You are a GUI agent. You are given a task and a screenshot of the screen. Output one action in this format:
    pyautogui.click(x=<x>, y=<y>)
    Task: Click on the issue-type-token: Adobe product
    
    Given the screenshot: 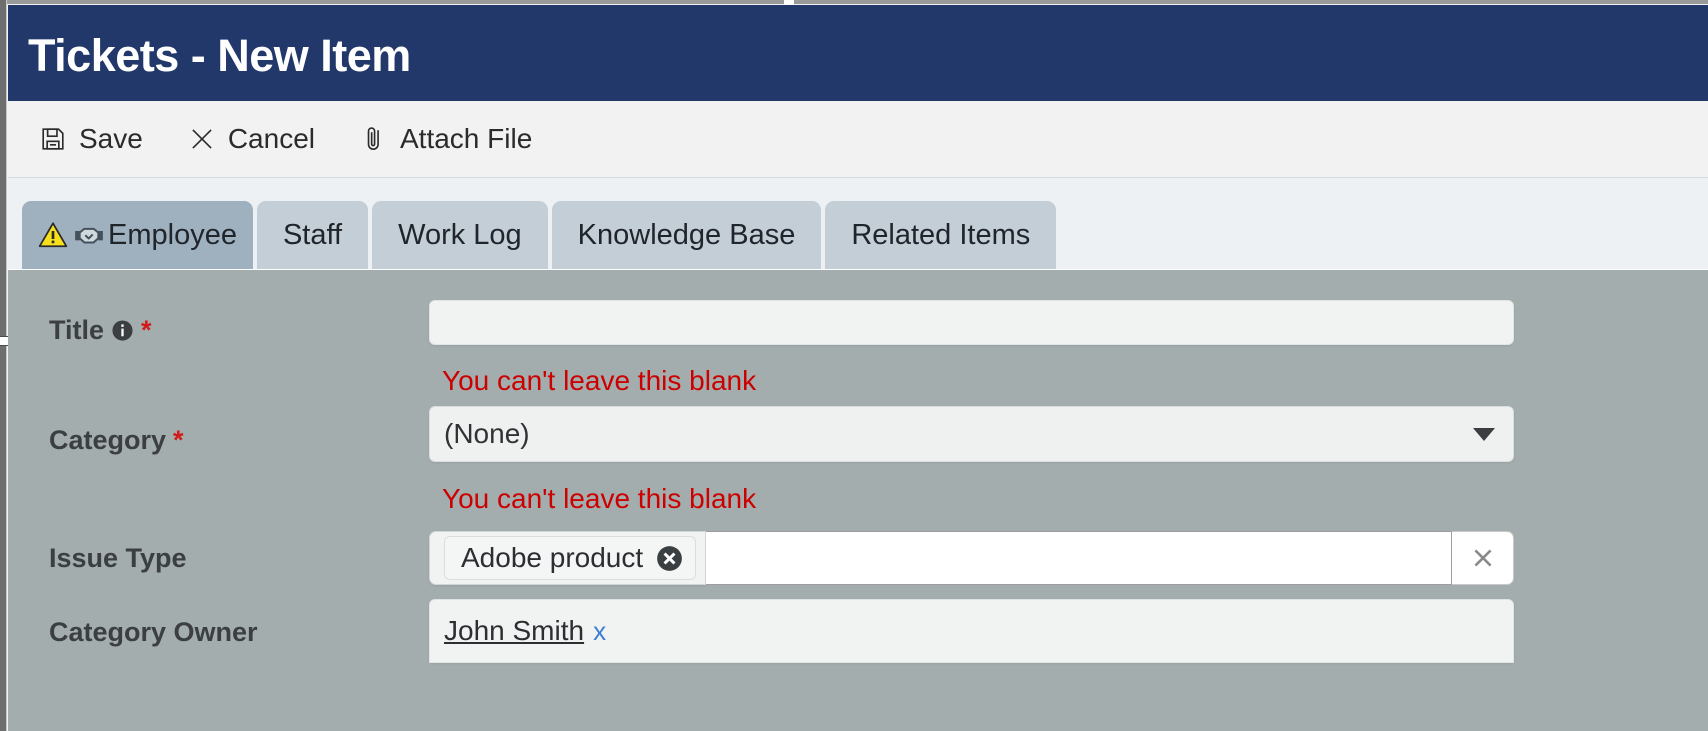 What is the action you would take?
    pyautogui.click(x=570, y=558)
    